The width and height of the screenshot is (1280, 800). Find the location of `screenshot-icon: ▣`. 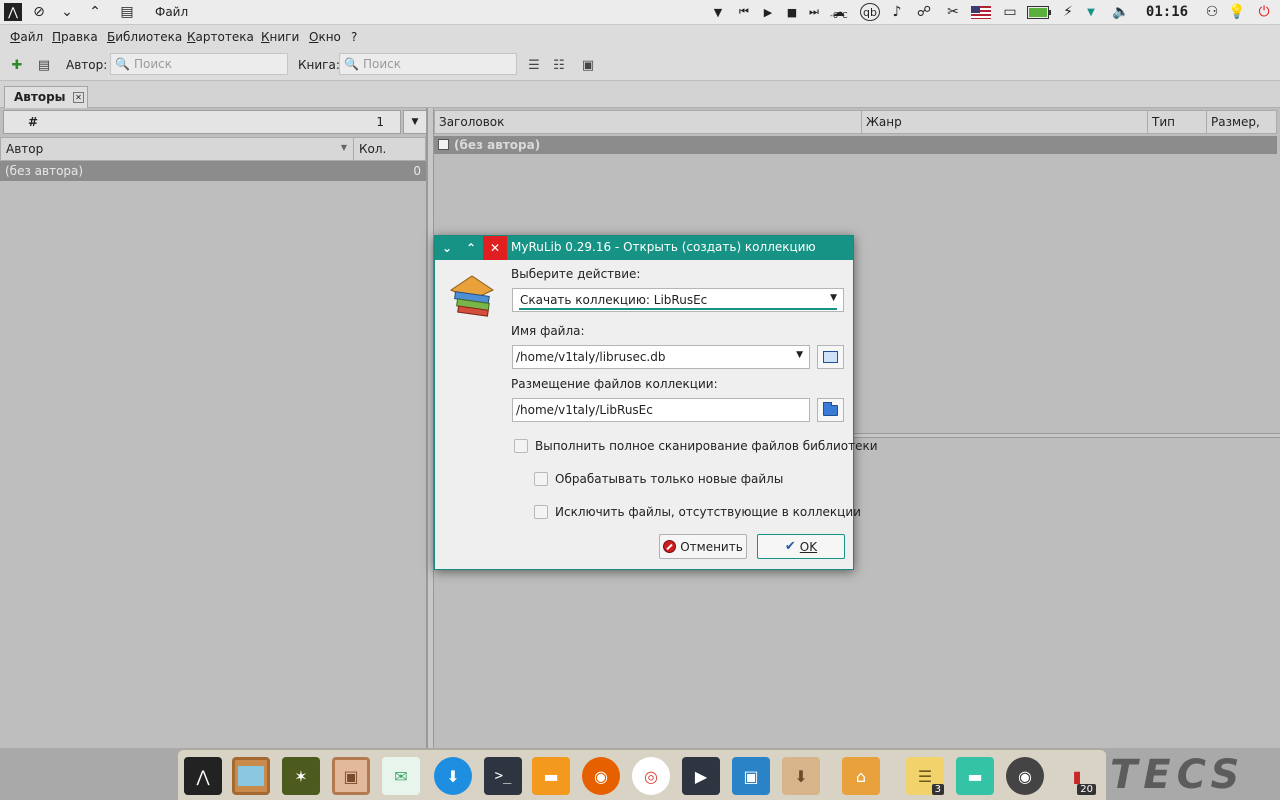

screenshot-icon: ▣ is located at coordinates (751, 776).